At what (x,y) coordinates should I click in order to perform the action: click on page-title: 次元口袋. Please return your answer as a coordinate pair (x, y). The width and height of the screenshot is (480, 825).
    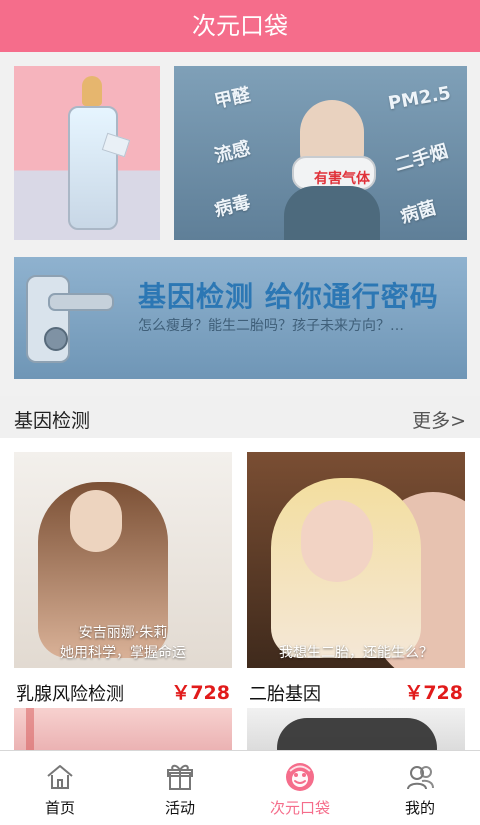
    Looking at the image, I should click on (240, 26).